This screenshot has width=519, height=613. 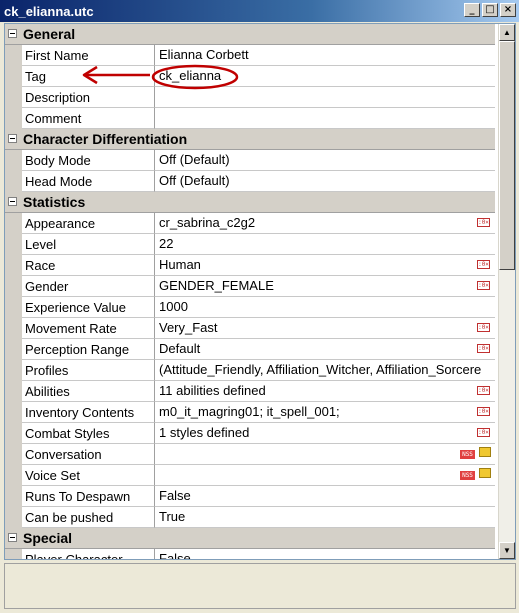 I want to click on property-row-description: Description, so click(x=250, y=97).